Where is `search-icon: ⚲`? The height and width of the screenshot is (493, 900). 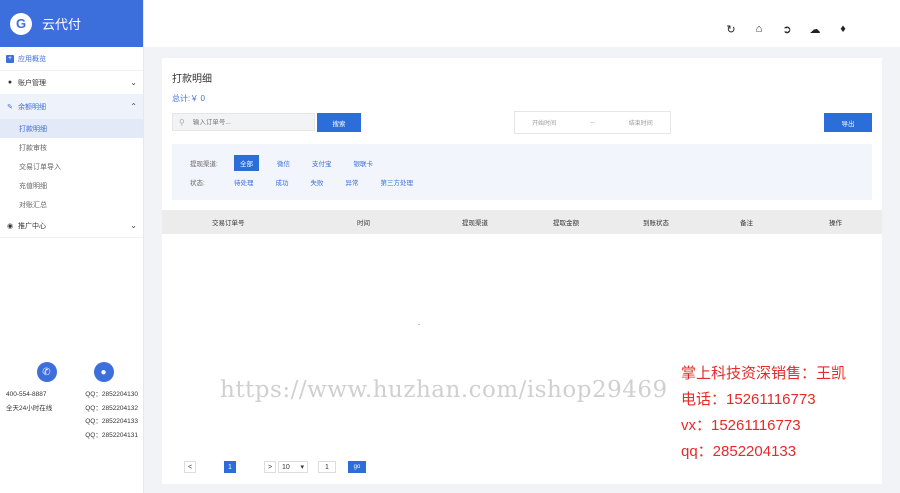
search-icon: ⚲ is located at coordinates (182, 122).